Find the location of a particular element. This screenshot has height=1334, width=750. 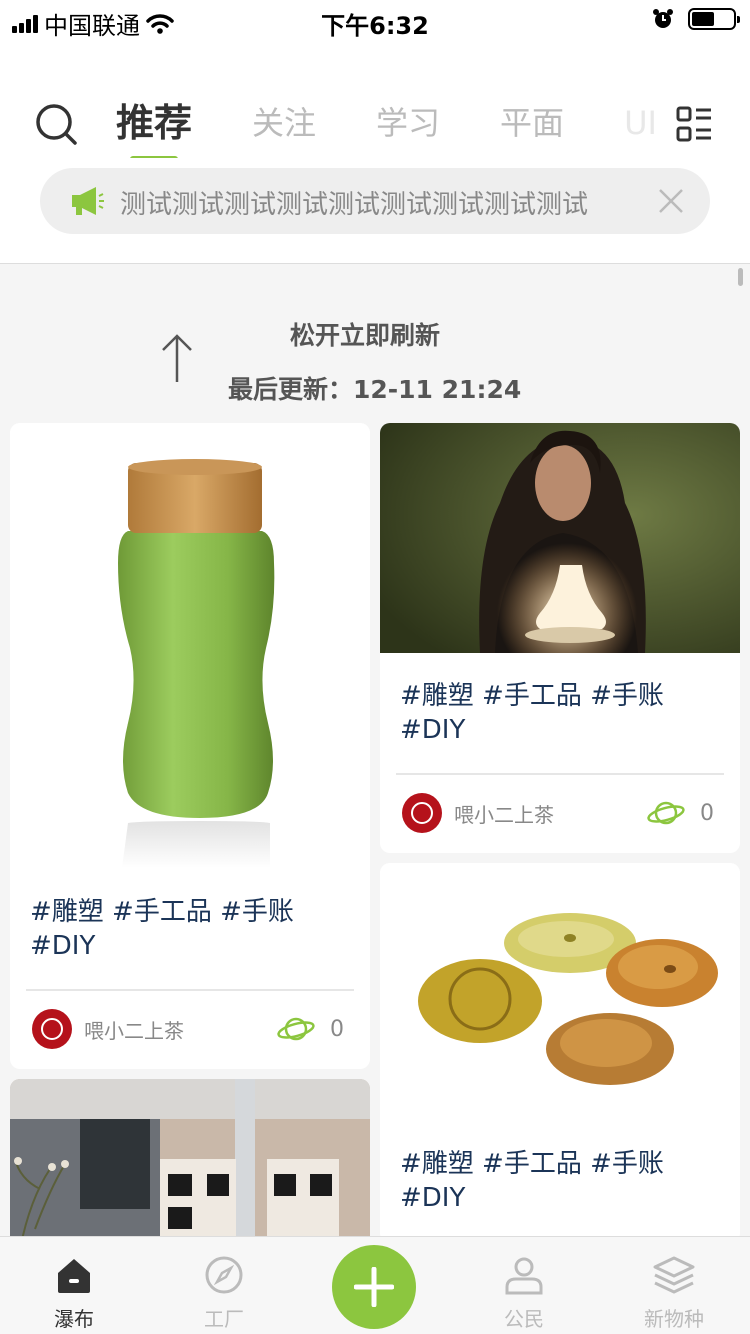

bottom-nav: 瀑布 工厂 公民 新物种 is located at coordinates (375, 1285).